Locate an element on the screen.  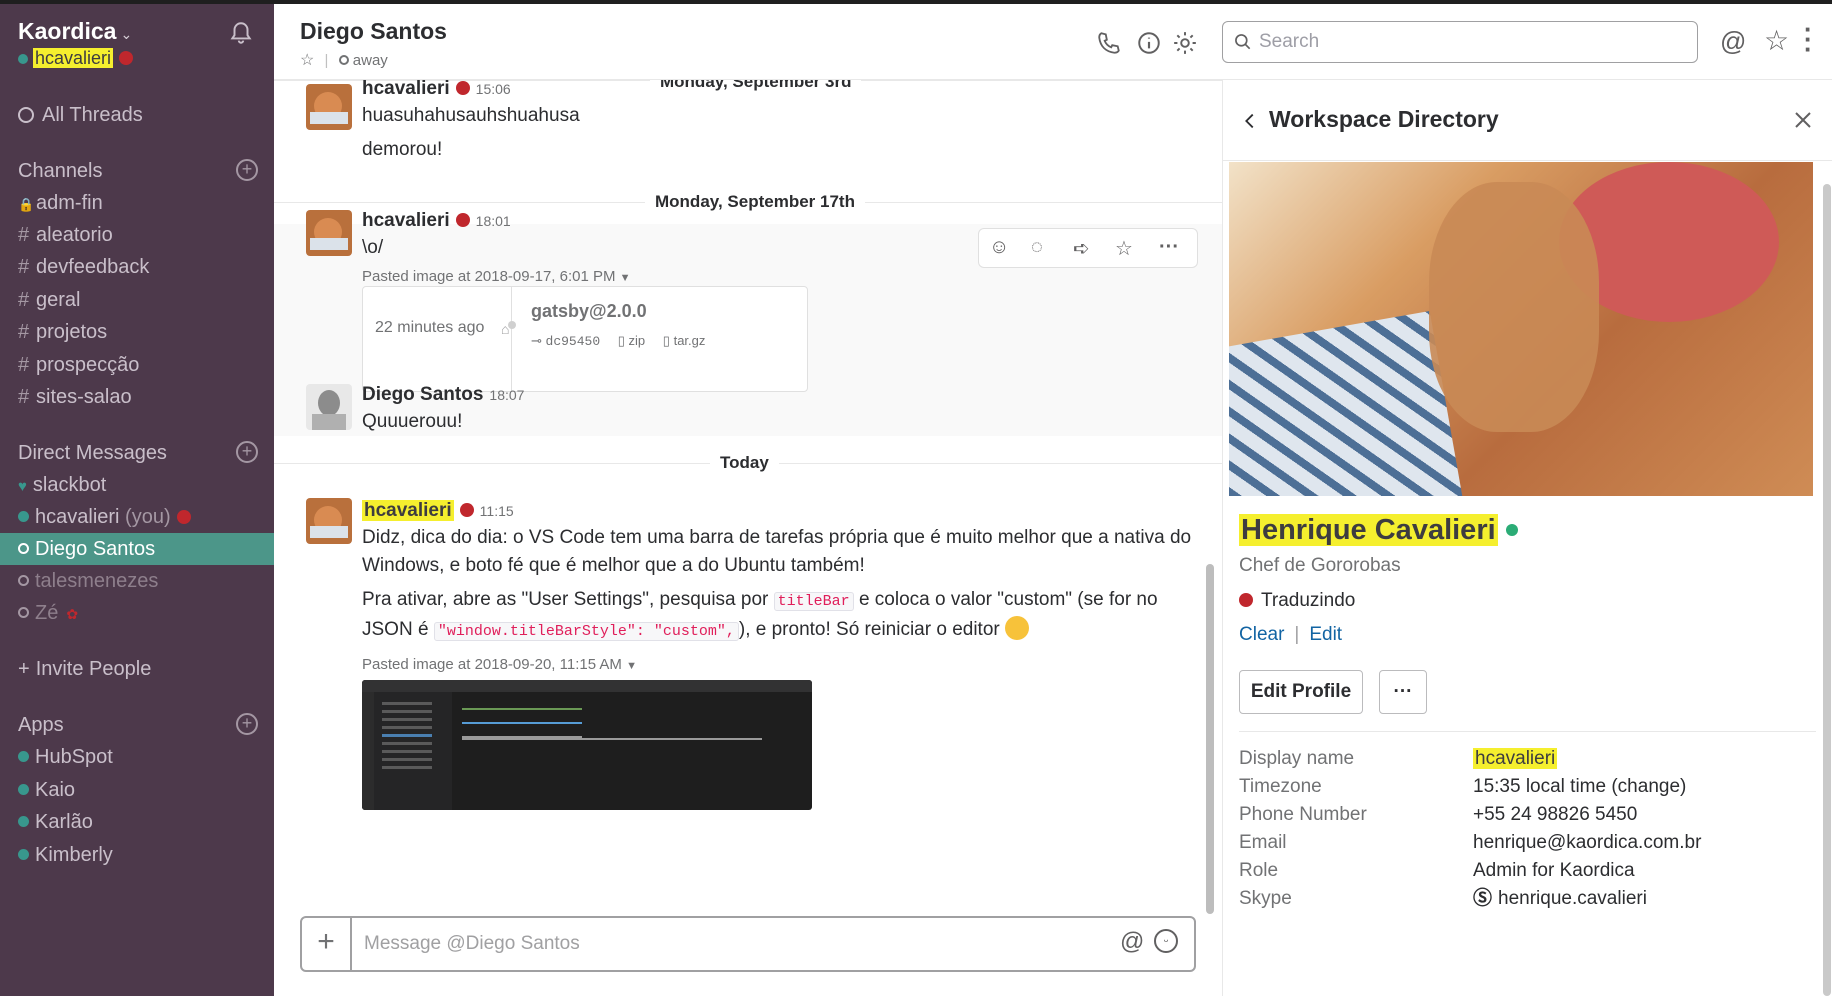
message-author: hcavalieri 15:06 is located at coordinates (436, 90).